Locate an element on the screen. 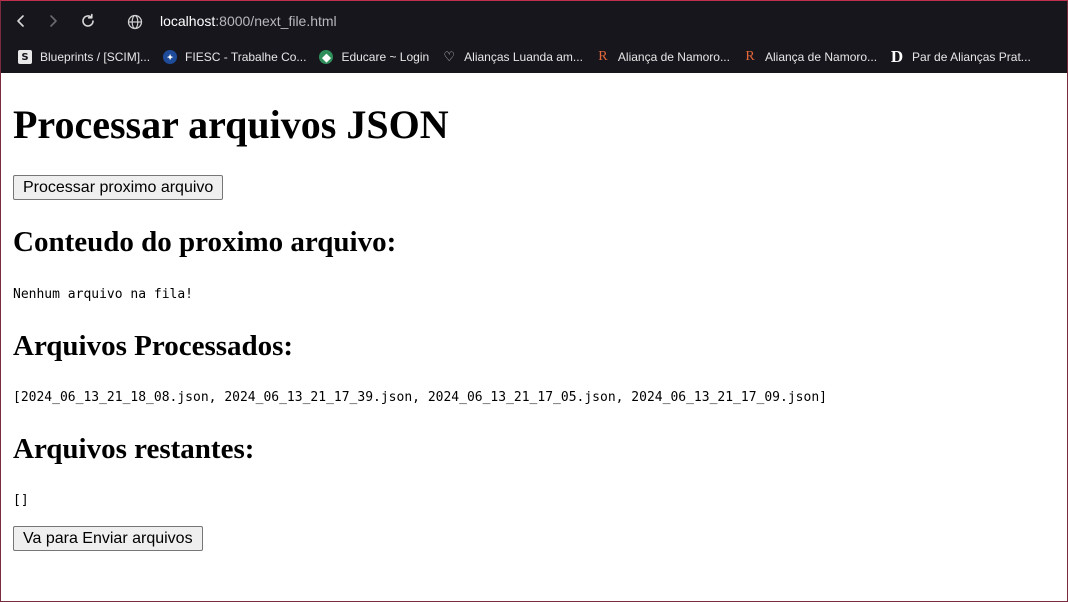  go-to-upload-button: Va para Enviar arquivos is located at coordinates (108, 538).